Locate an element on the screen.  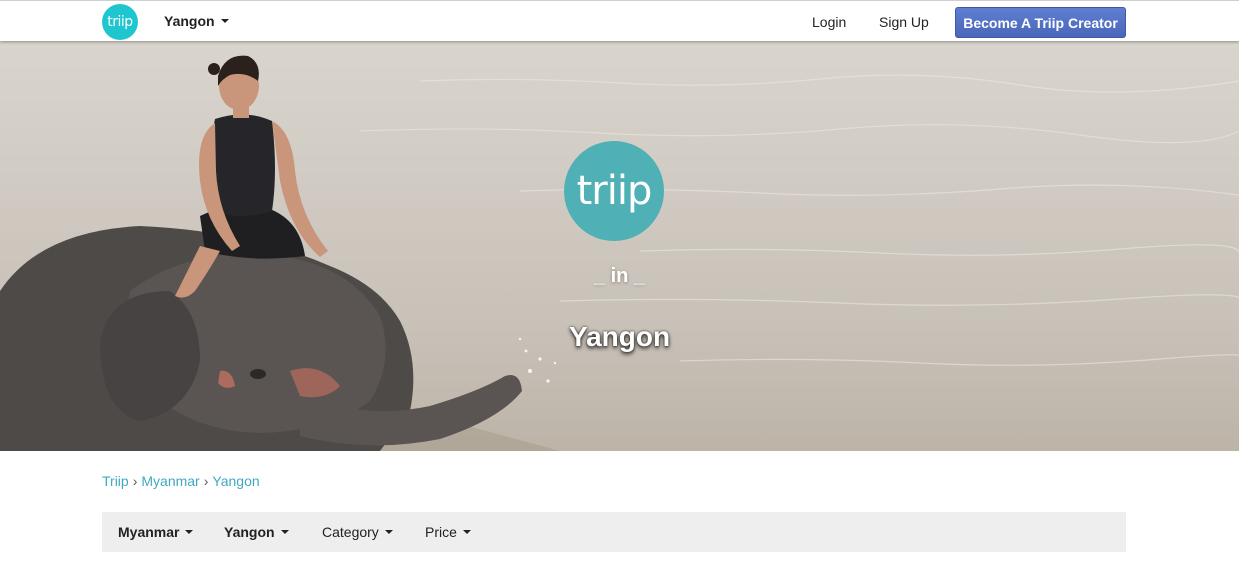
category-filter-dropdown: Category is located at coordinates (357, 532).